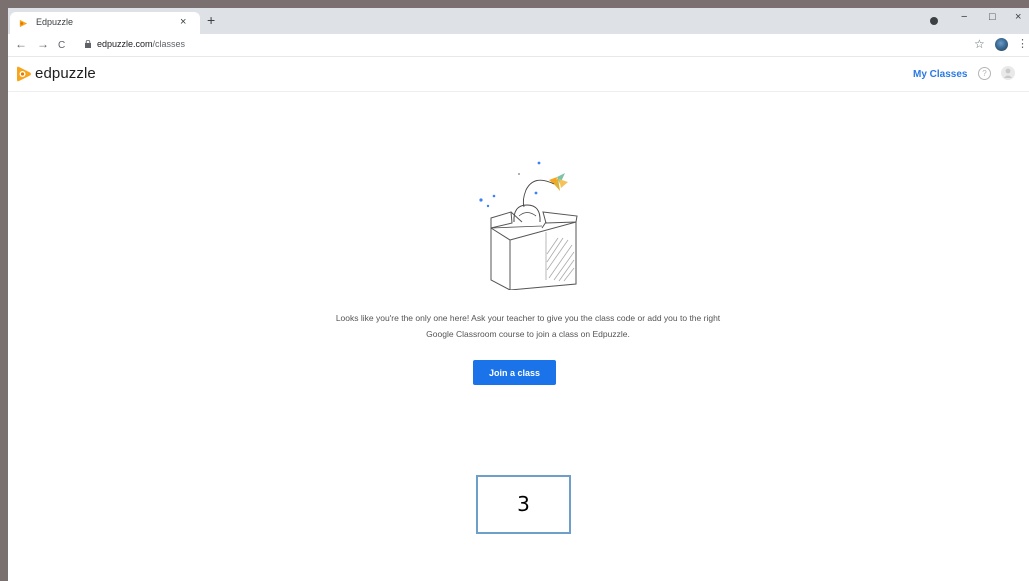 This screenshot has height=581, width=1029. I want to click on avatar-silhouette-icon, so click(1008, 73).